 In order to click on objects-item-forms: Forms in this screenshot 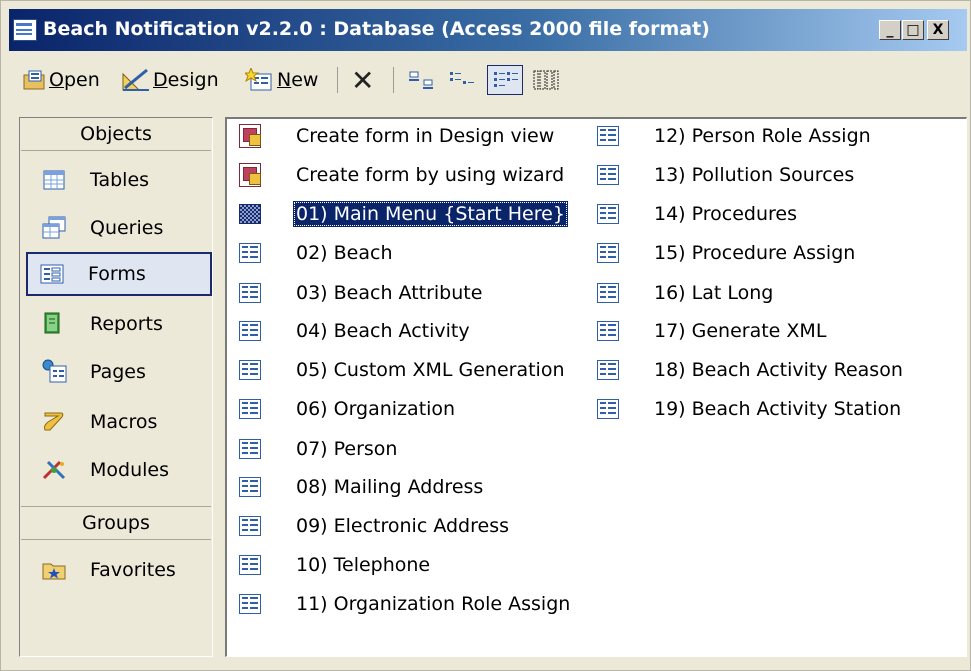, I will do `click(119, 274)`.